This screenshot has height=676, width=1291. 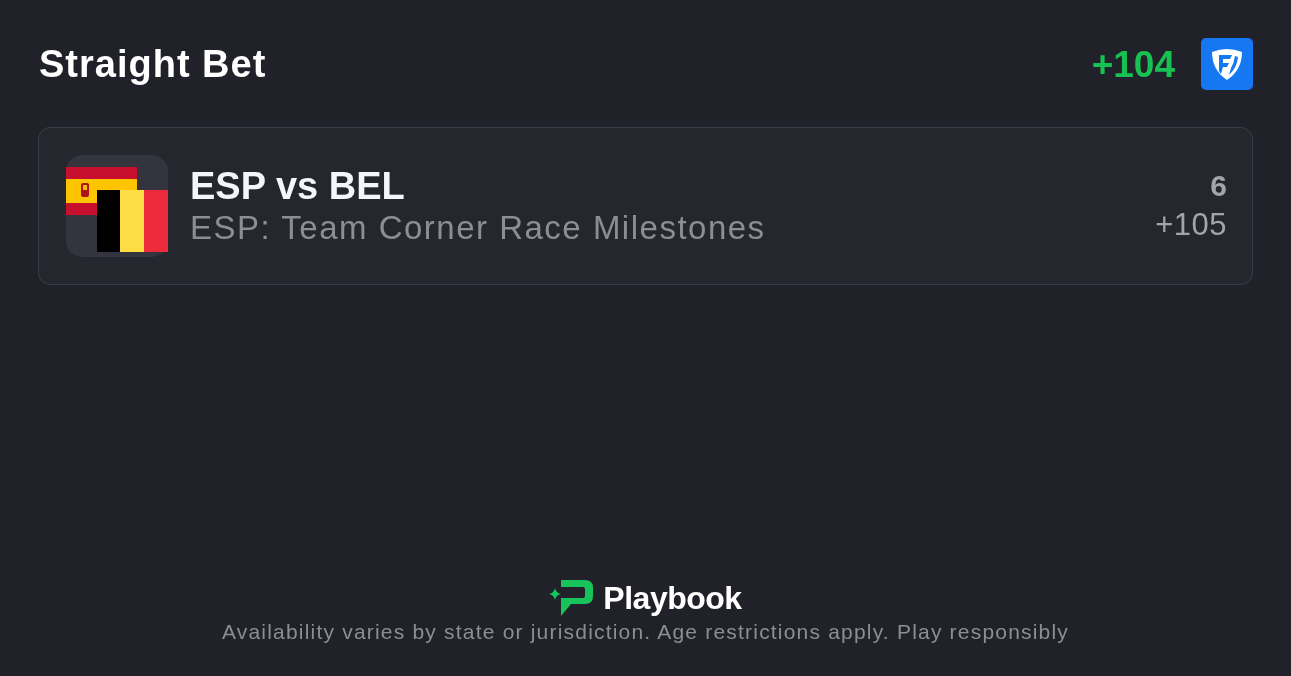 What do you see at coordinates (672, 598) in the screenshot?
I see `brand-name: Playbook` at bounding box center [672, 598].